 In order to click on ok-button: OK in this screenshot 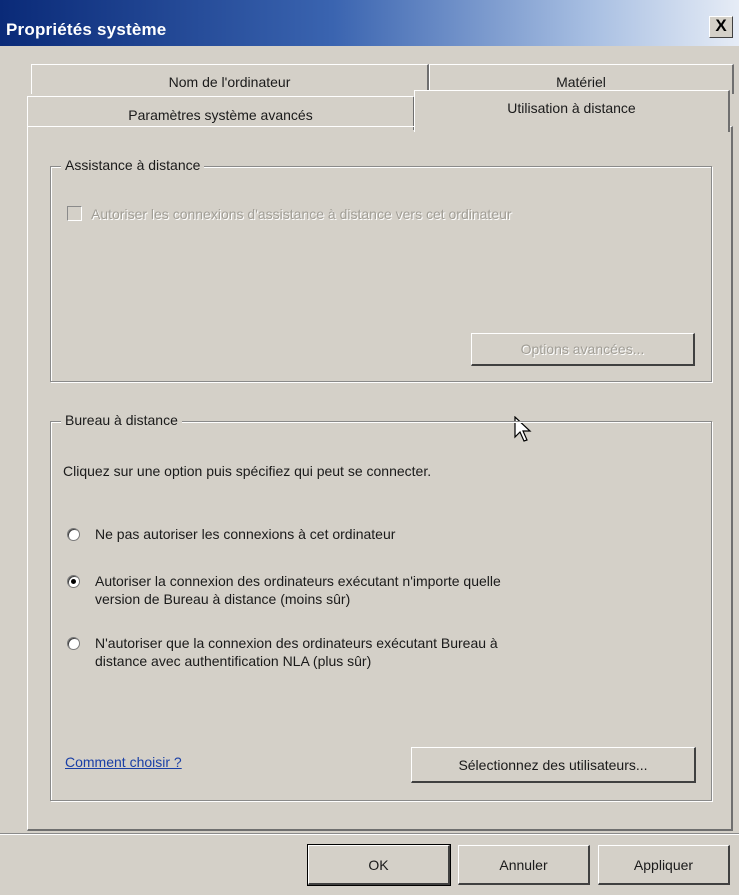, I will do `click(379, 865)`.